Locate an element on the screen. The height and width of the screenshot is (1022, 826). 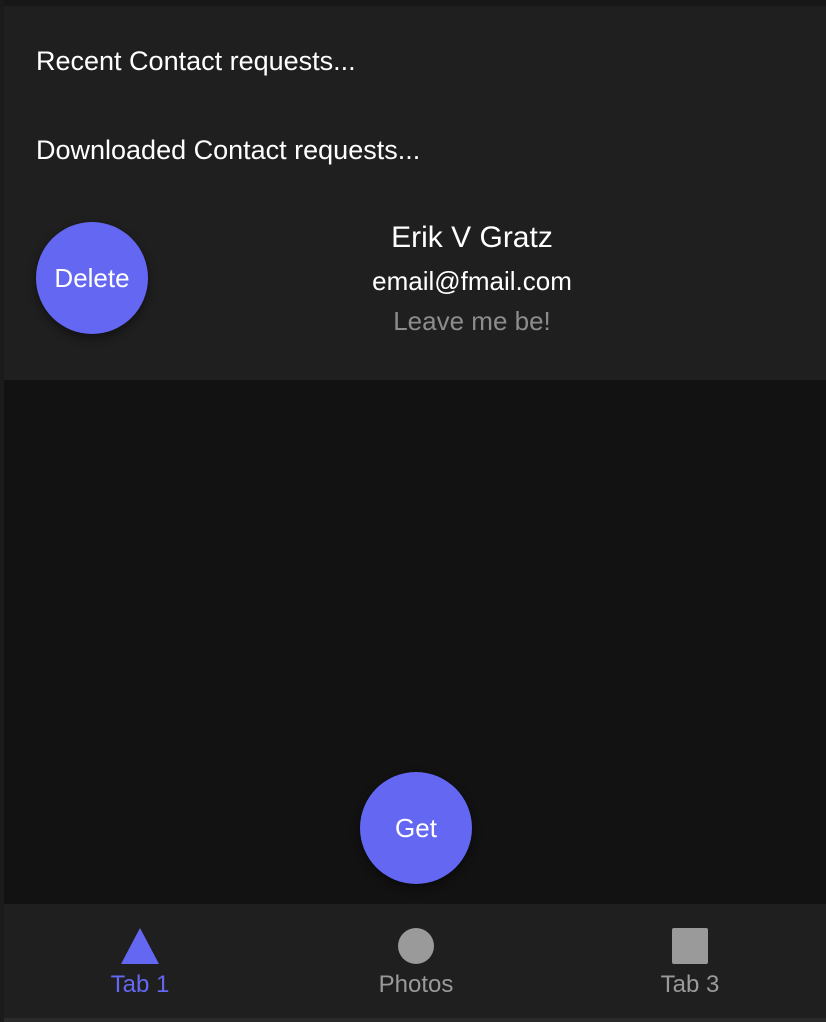
tab-1-label: Tab 1 is located at coordinates (140, 984).